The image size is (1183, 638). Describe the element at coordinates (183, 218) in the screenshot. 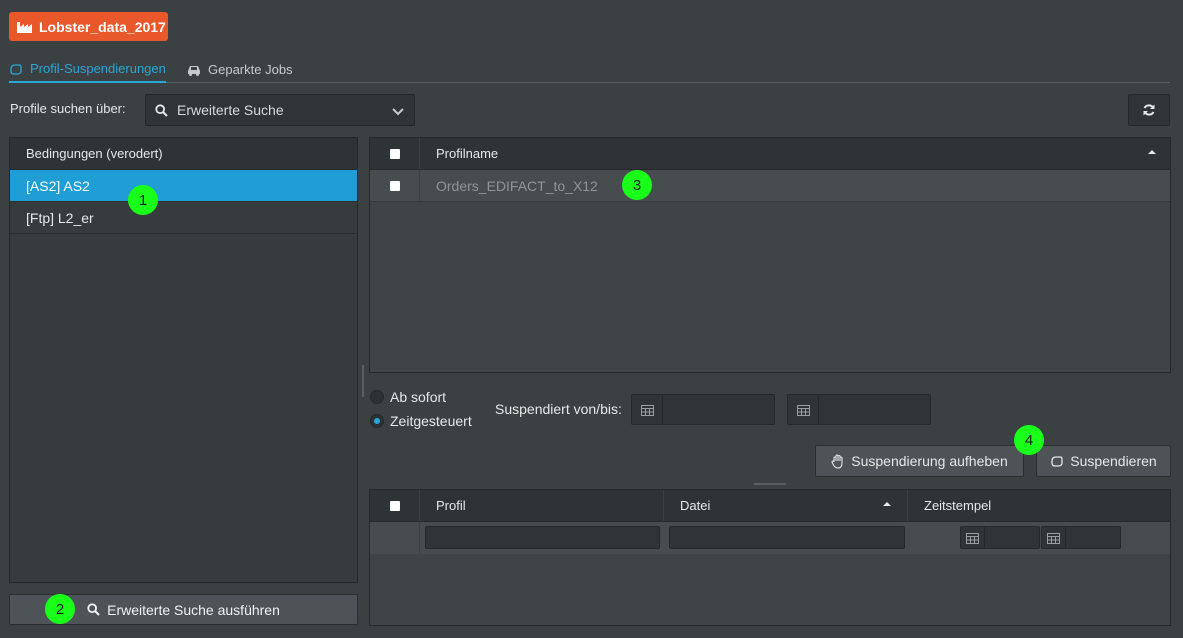

I see `condition-item-ftp: [Ftp] L2_er` at that location.